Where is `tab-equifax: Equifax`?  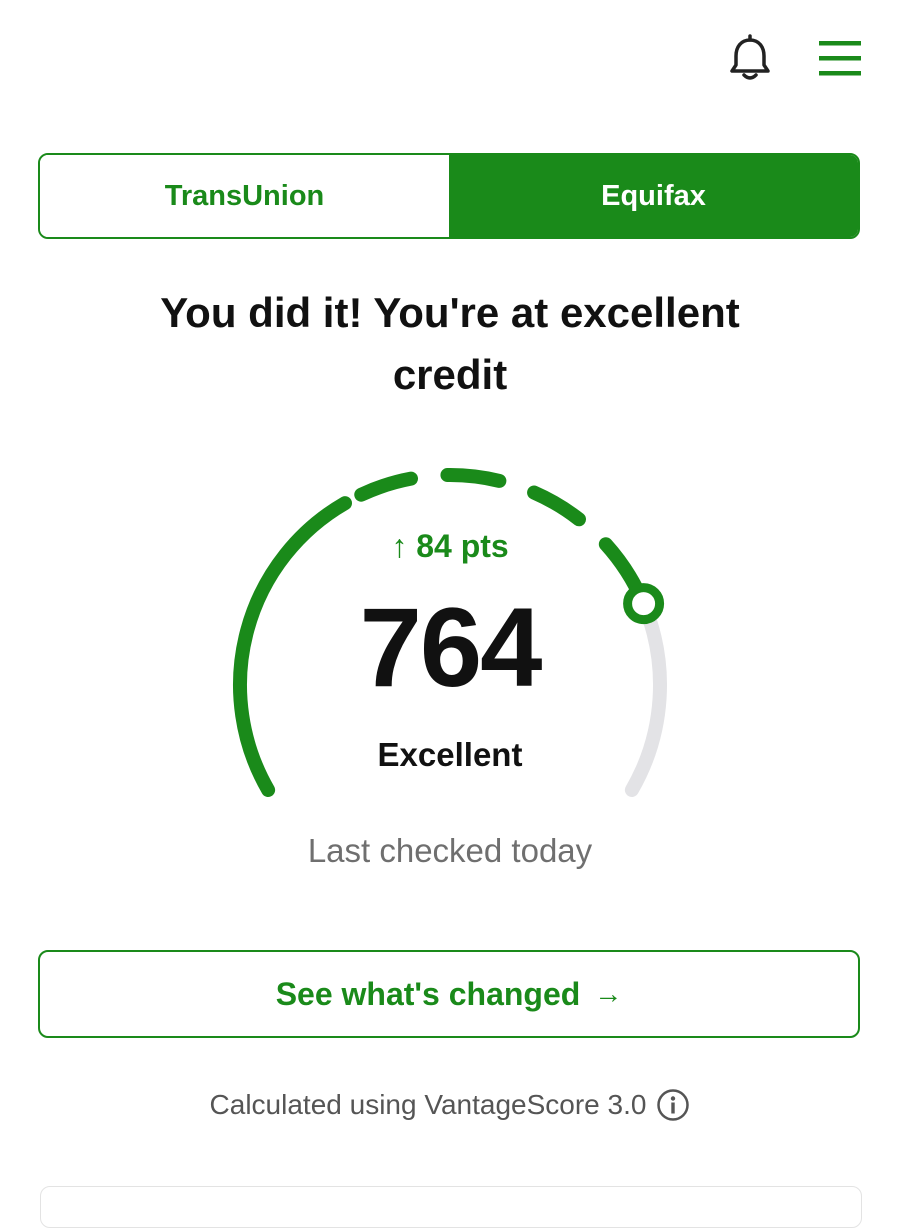 tab-equifax: Equifax is located at coordinates (653, 196).